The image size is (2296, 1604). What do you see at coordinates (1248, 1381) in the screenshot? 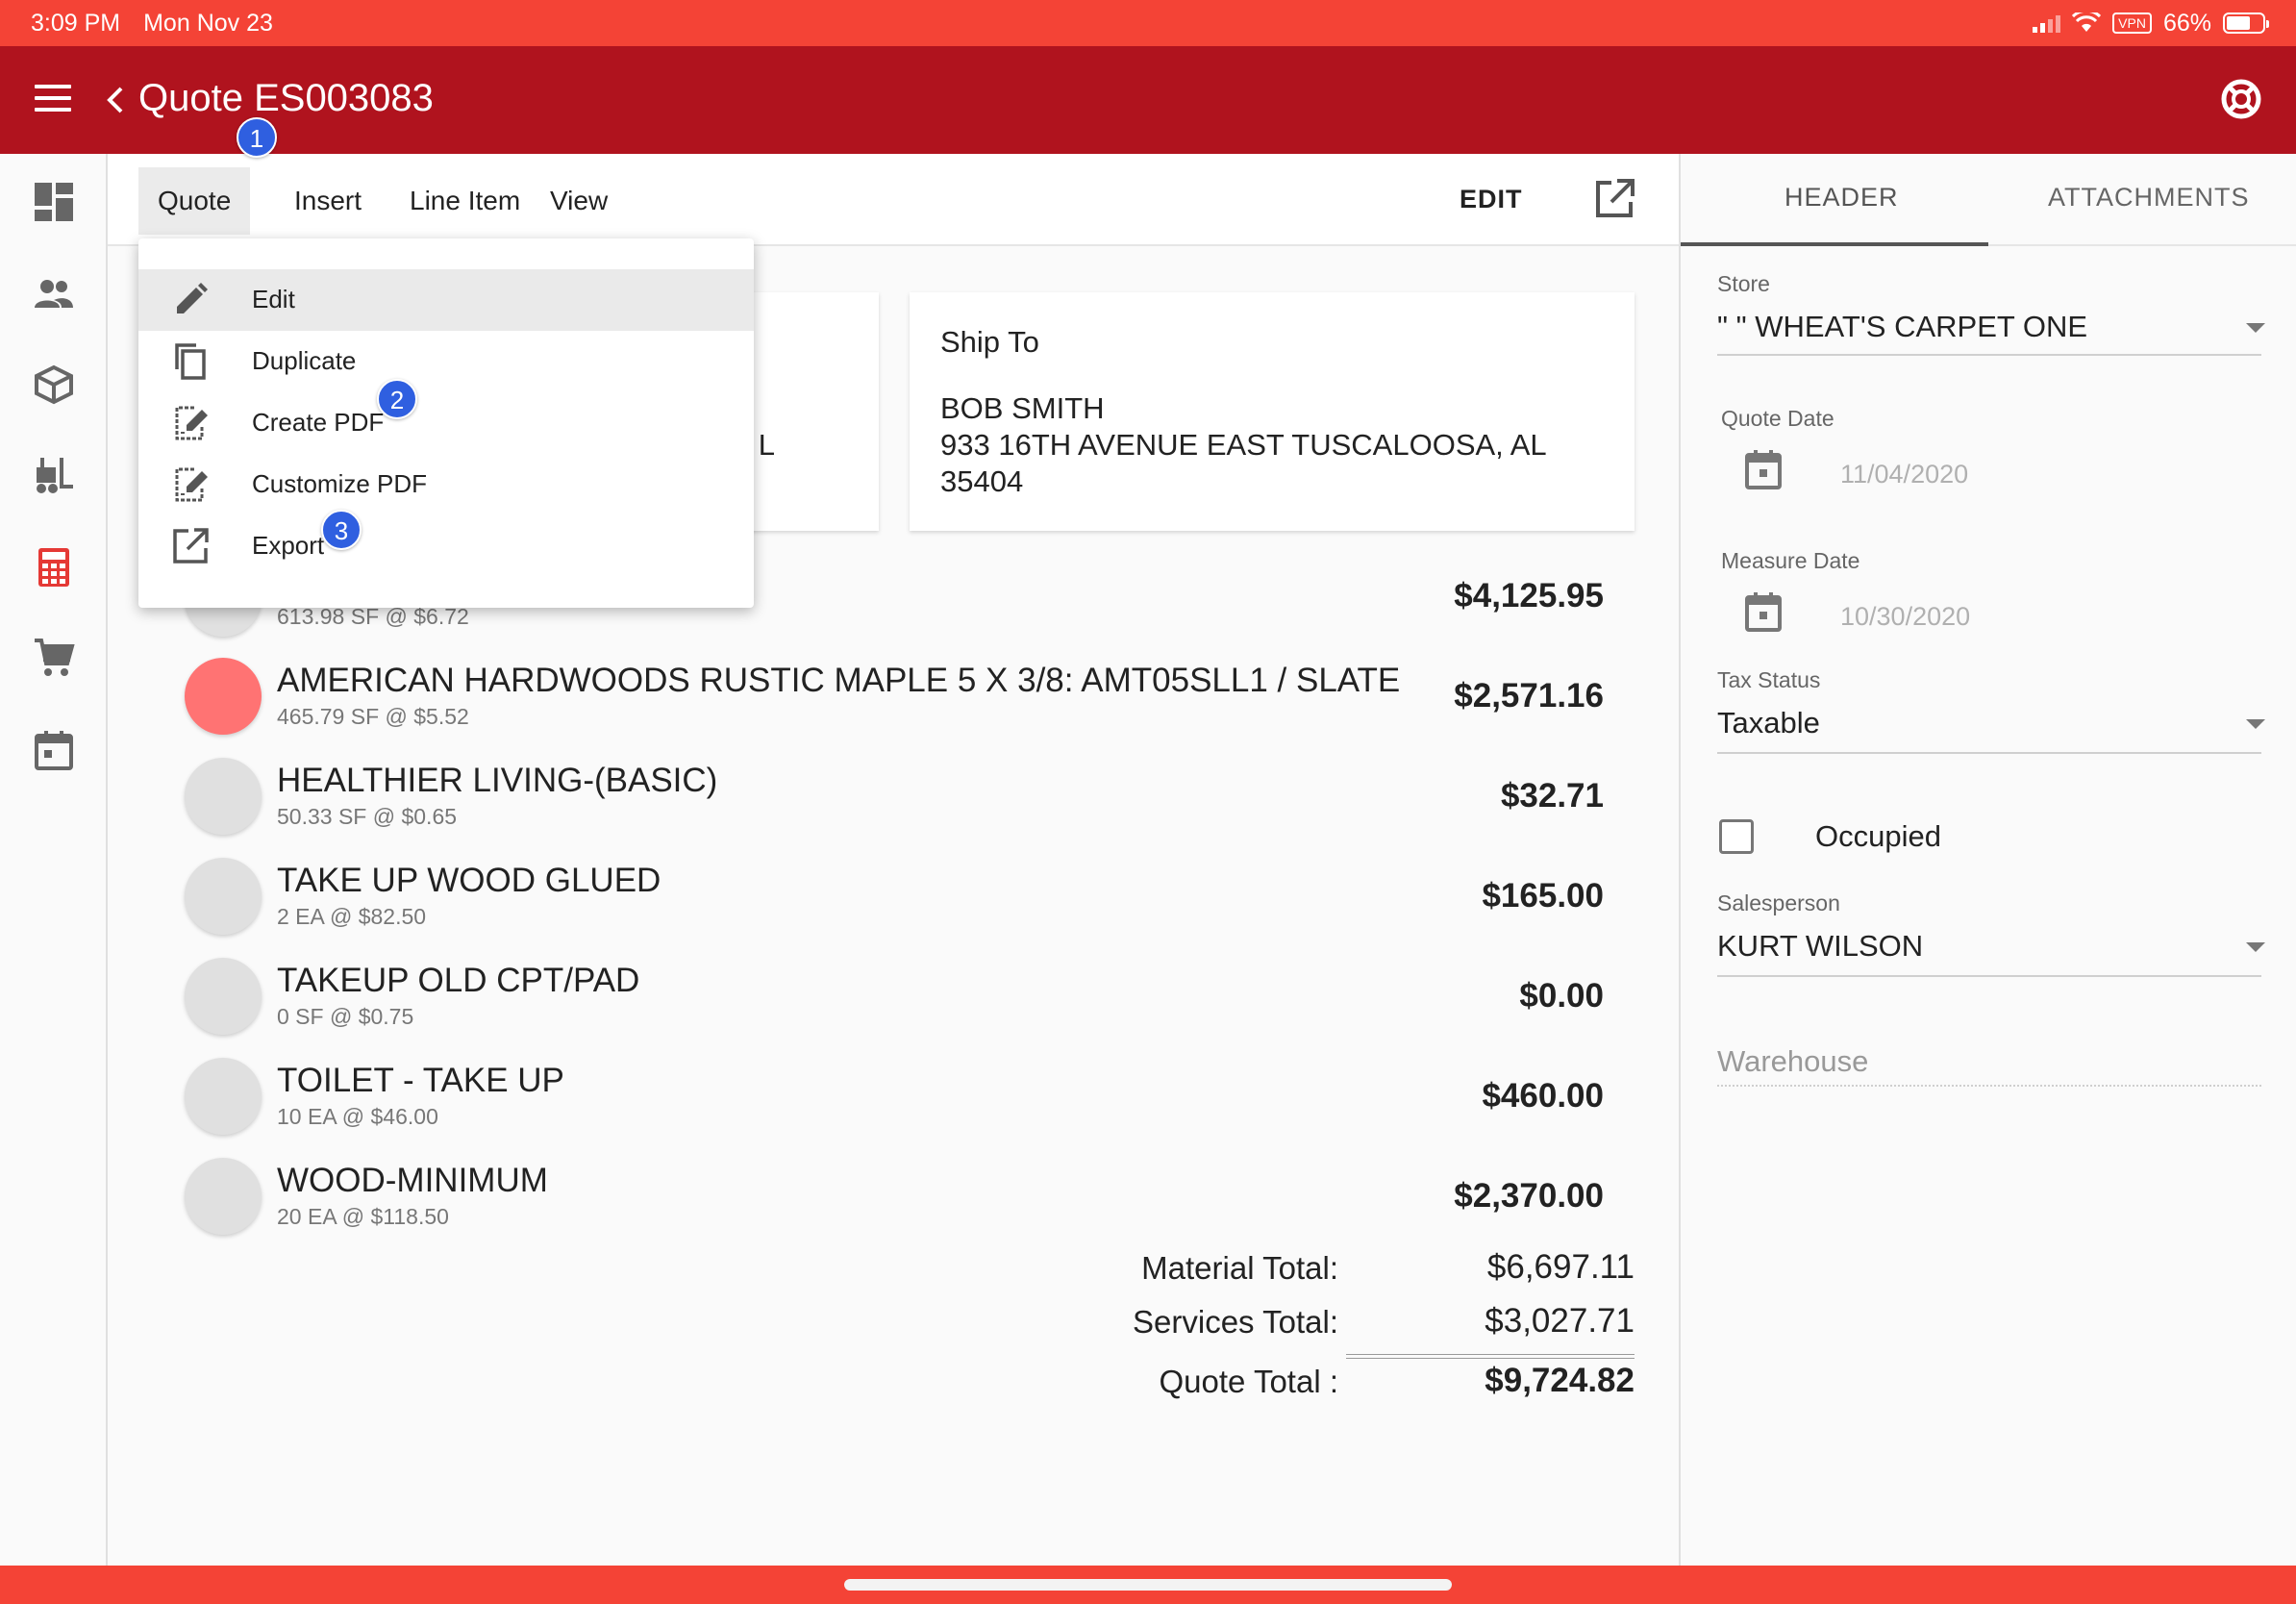
I see `quote-total-label: Quote Total :` at bounding box center [1248, 1381].